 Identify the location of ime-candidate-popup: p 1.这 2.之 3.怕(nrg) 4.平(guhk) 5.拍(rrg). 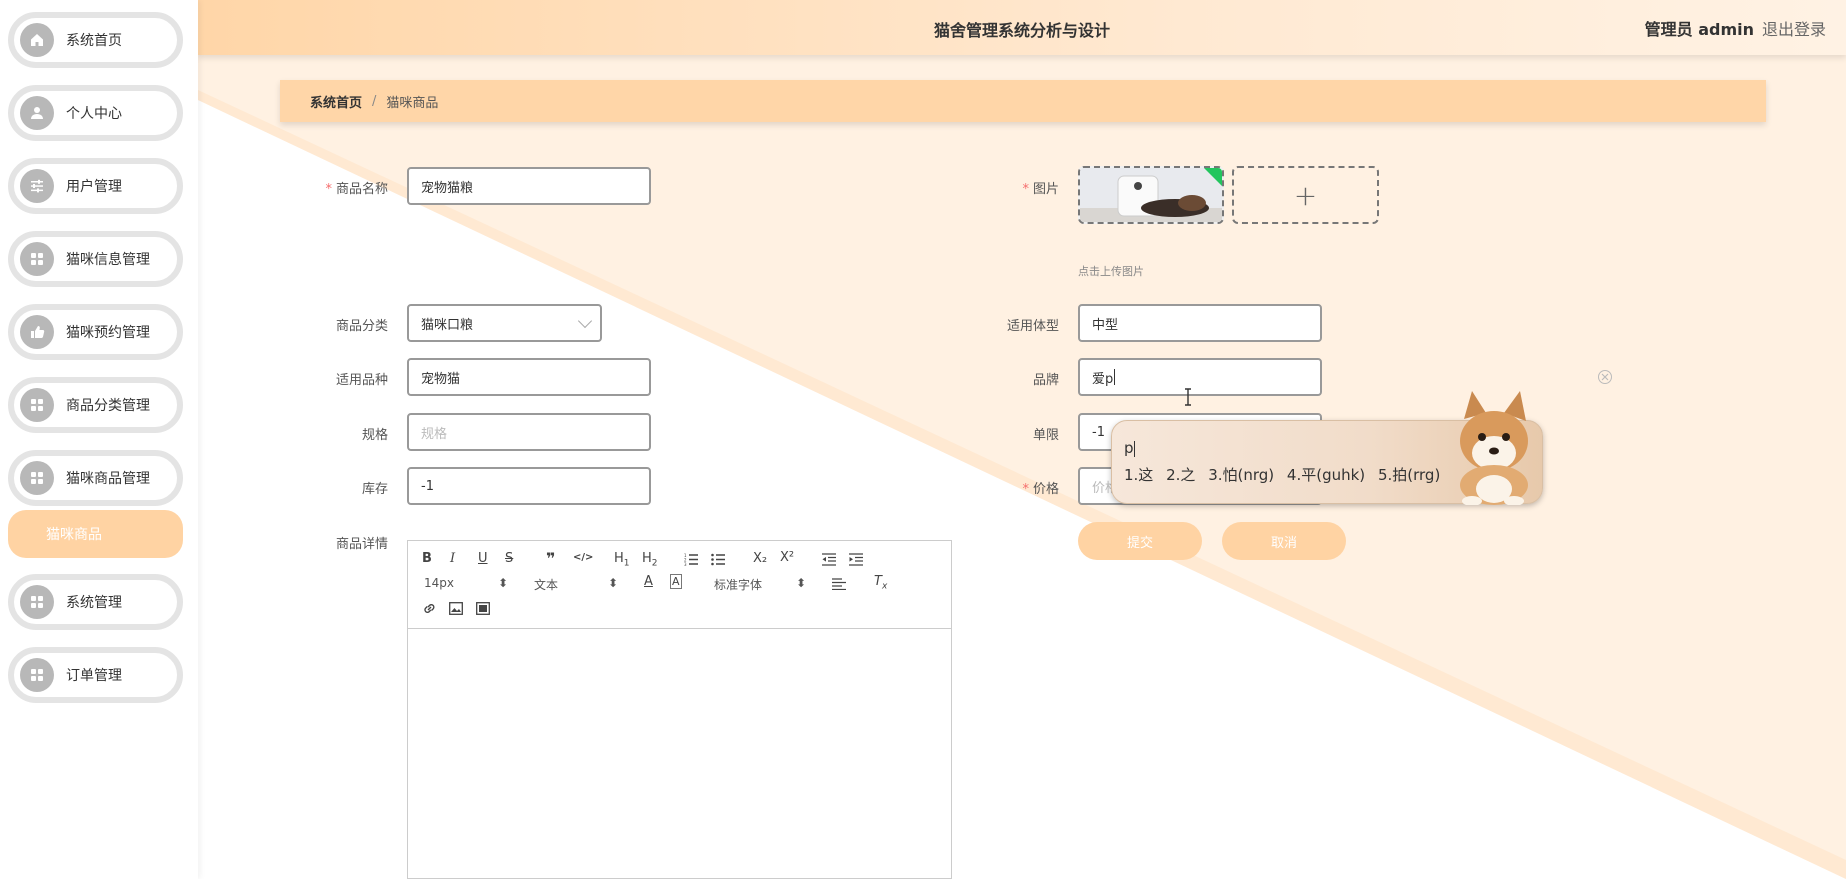
(1327, 448).